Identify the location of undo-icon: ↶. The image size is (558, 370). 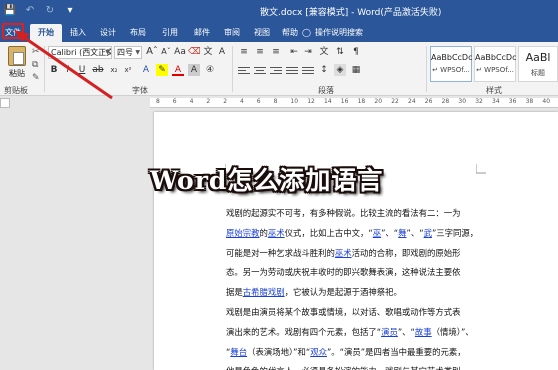
(30, 10).